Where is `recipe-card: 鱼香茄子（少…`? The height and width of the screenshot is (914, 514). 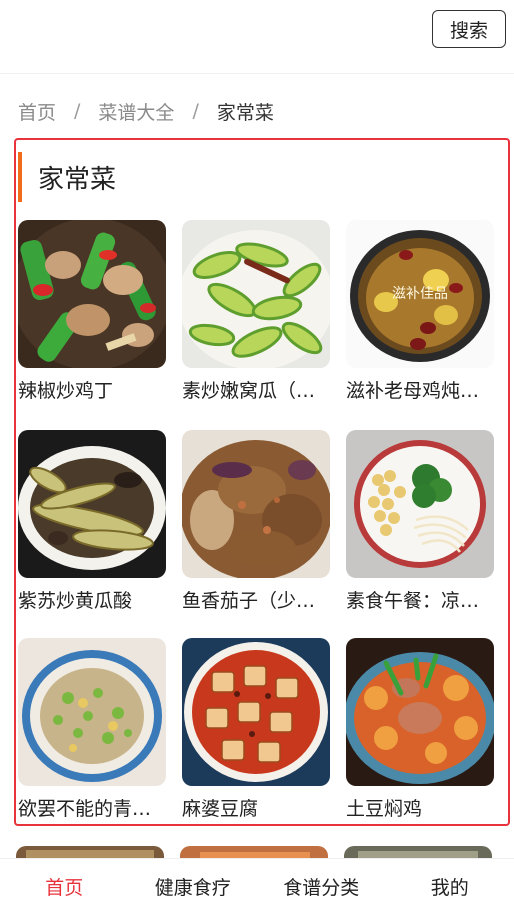 recipe-card: 鱼香茄子（少… is located at coordinates (257, 521).